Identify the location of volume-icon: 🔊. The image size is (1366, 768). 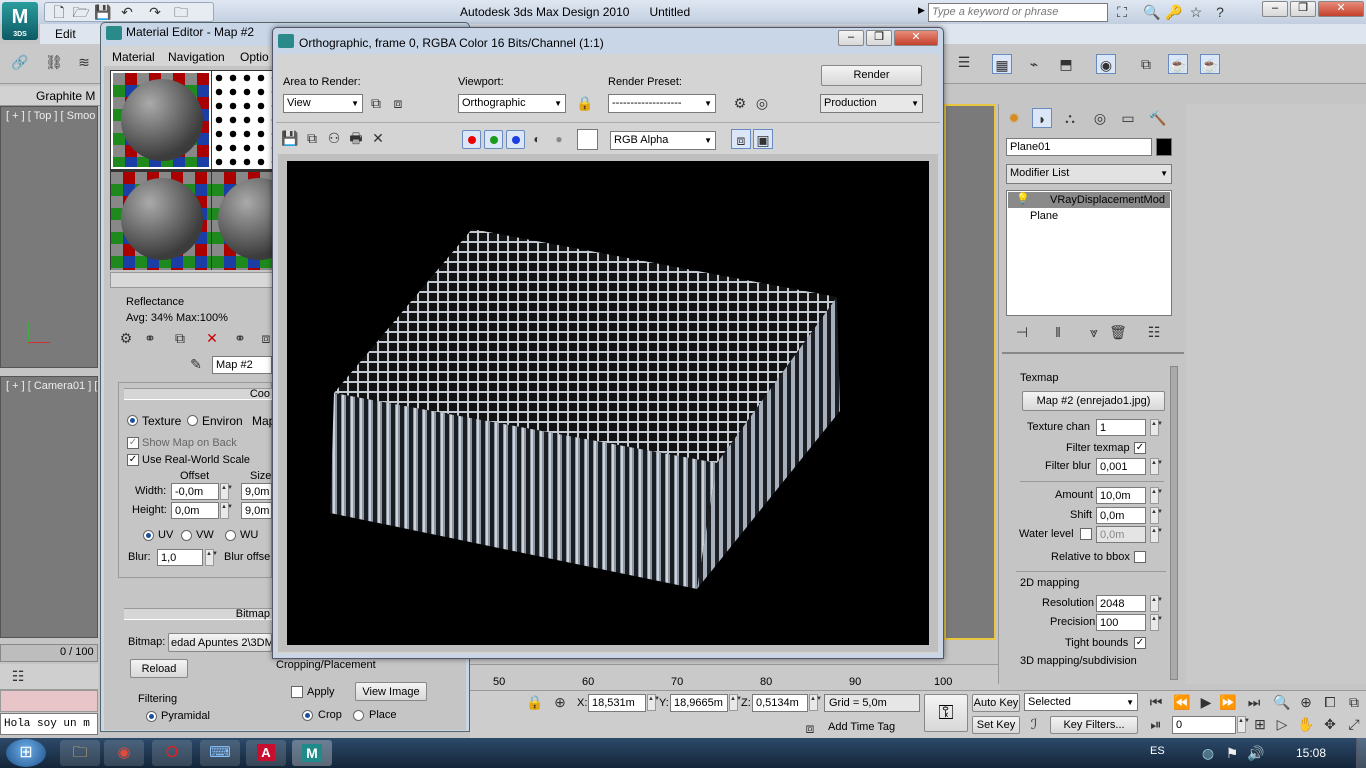
(1256, 753).